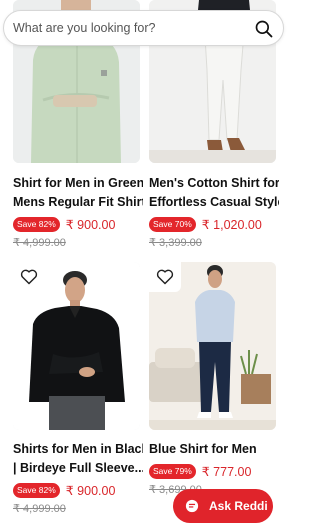 The image size is (320, 523). What do you see at coordinates (175, 243) in the screenshot?
I see `original-price: ₹ 3,399.00` at bounding box center [175, 243].